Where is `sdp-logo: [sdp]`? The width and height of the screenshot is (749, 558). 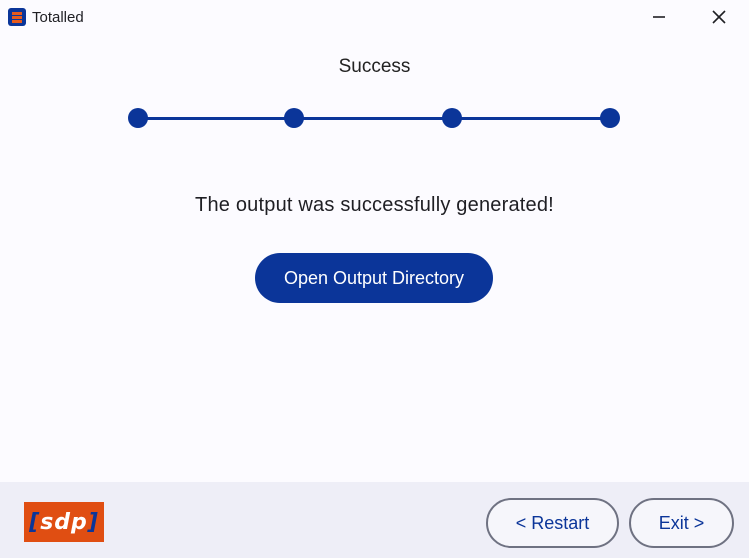
sdp-logo: [sdp] is located at coordinates (64, 522).